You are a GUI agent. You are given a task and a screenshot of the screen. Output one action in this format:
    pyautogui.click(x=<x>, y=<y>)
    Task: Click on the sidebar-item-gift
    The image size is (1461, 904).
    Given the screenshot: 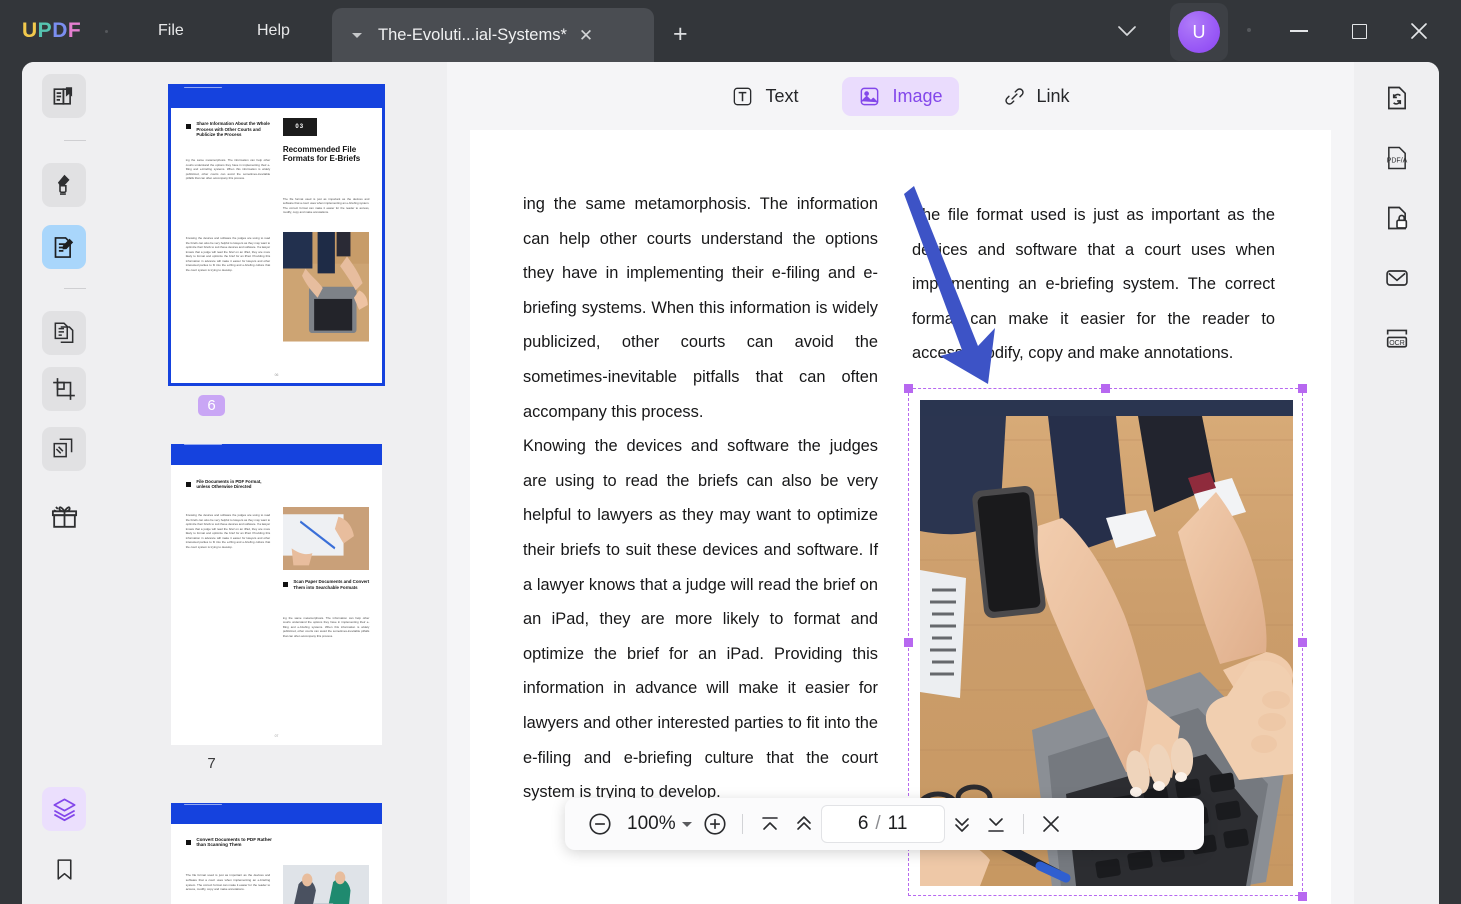 What is the action you would take?
    pyautogui.click(x=64, y=516)
    